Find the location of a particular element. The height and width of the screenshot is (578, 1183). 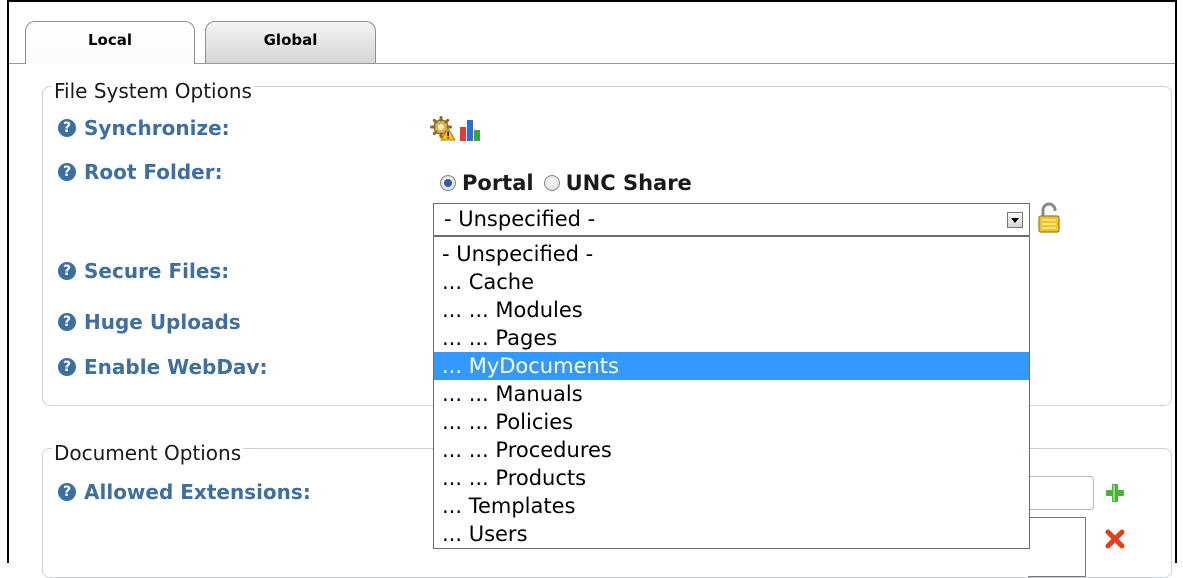

gear-warning-icon is located at coordinates (443, 129).